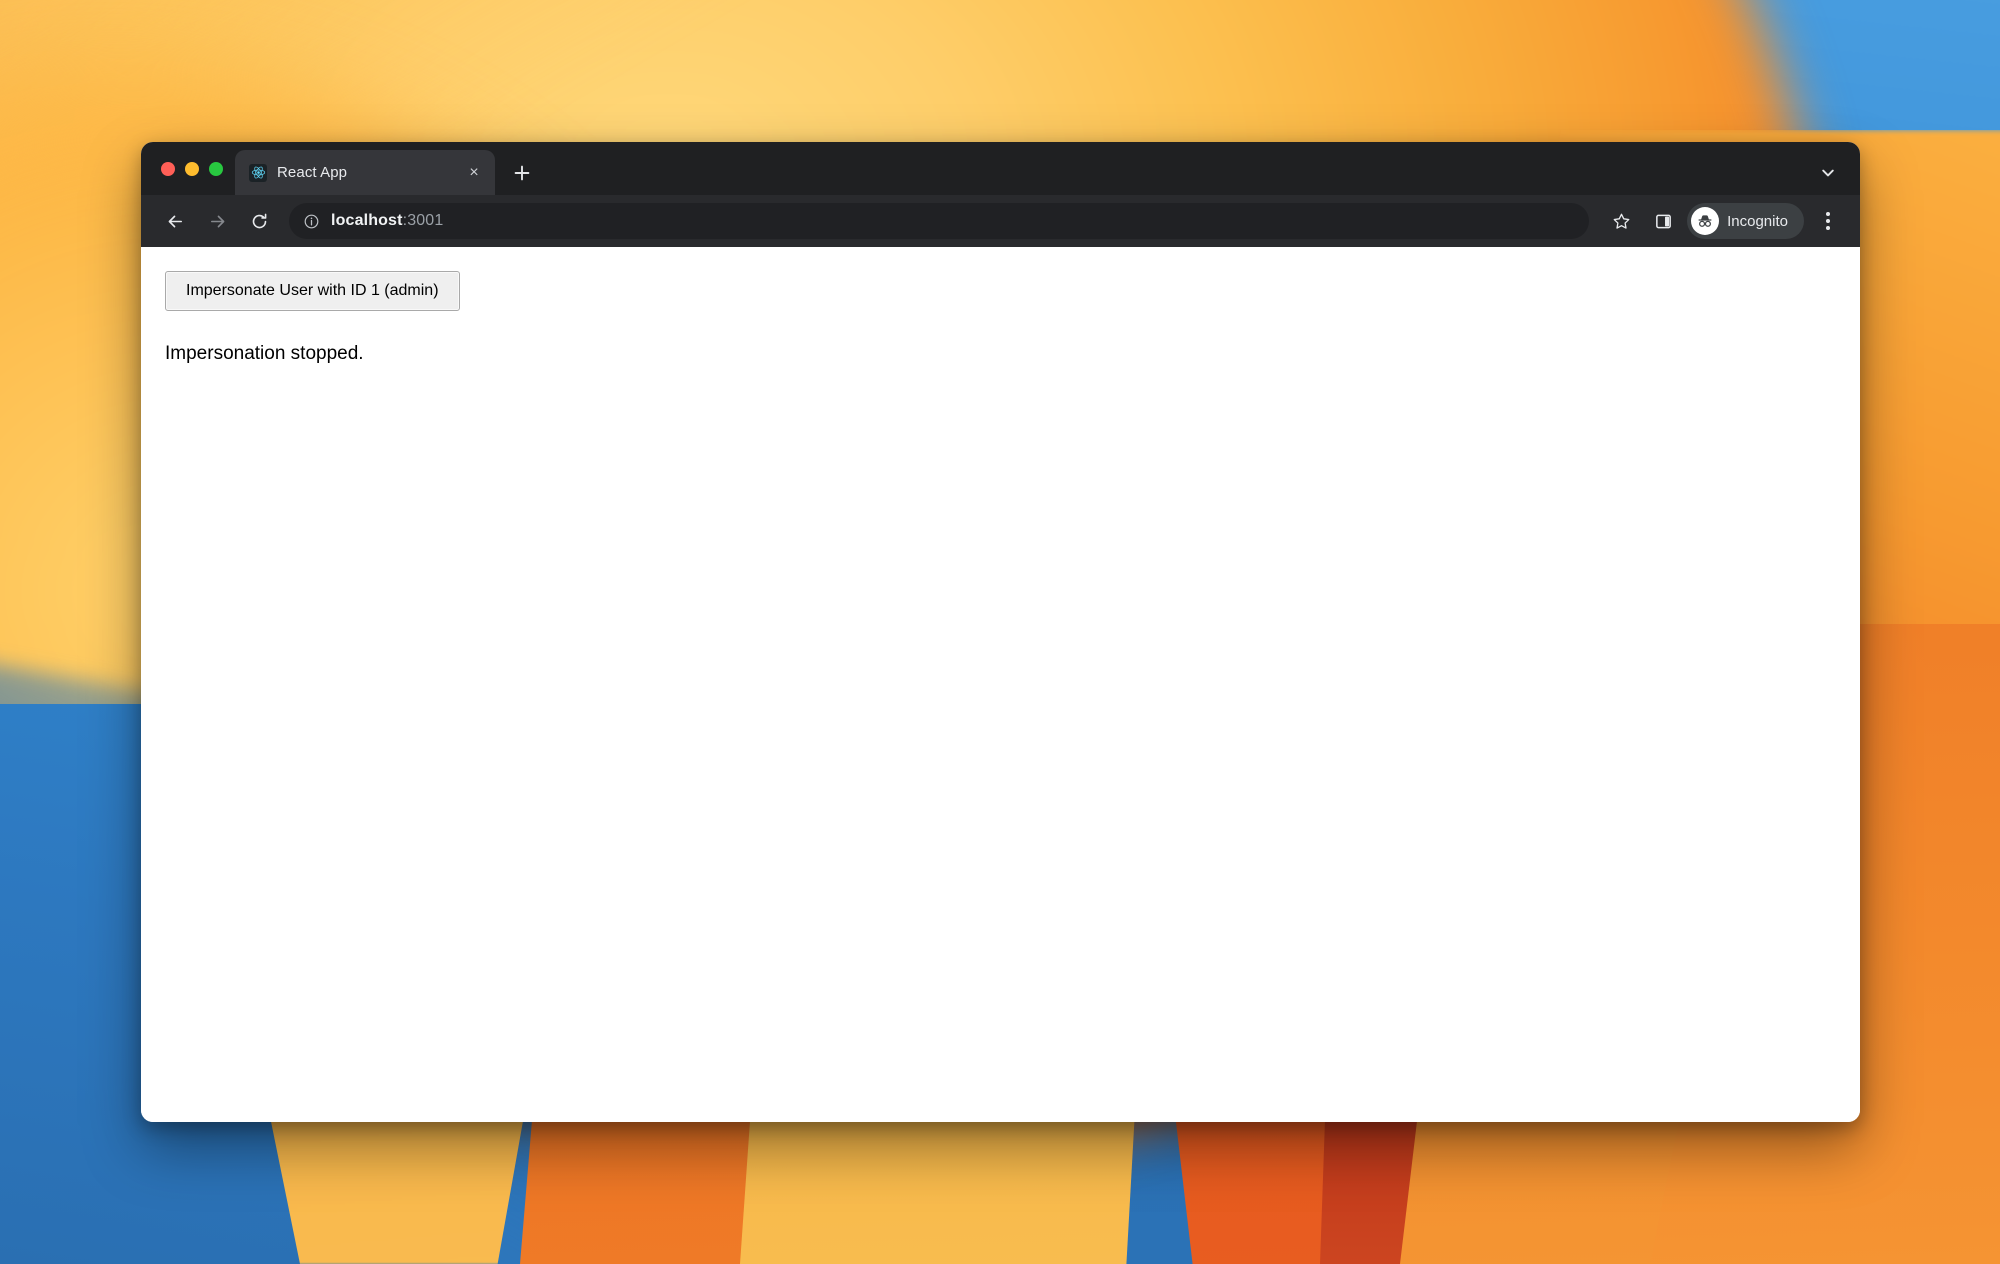 Image resolution: width=2000 pixels, height=1264 pixels. I want to click on address-bar-text: localhost:3001, so click(387, 221).